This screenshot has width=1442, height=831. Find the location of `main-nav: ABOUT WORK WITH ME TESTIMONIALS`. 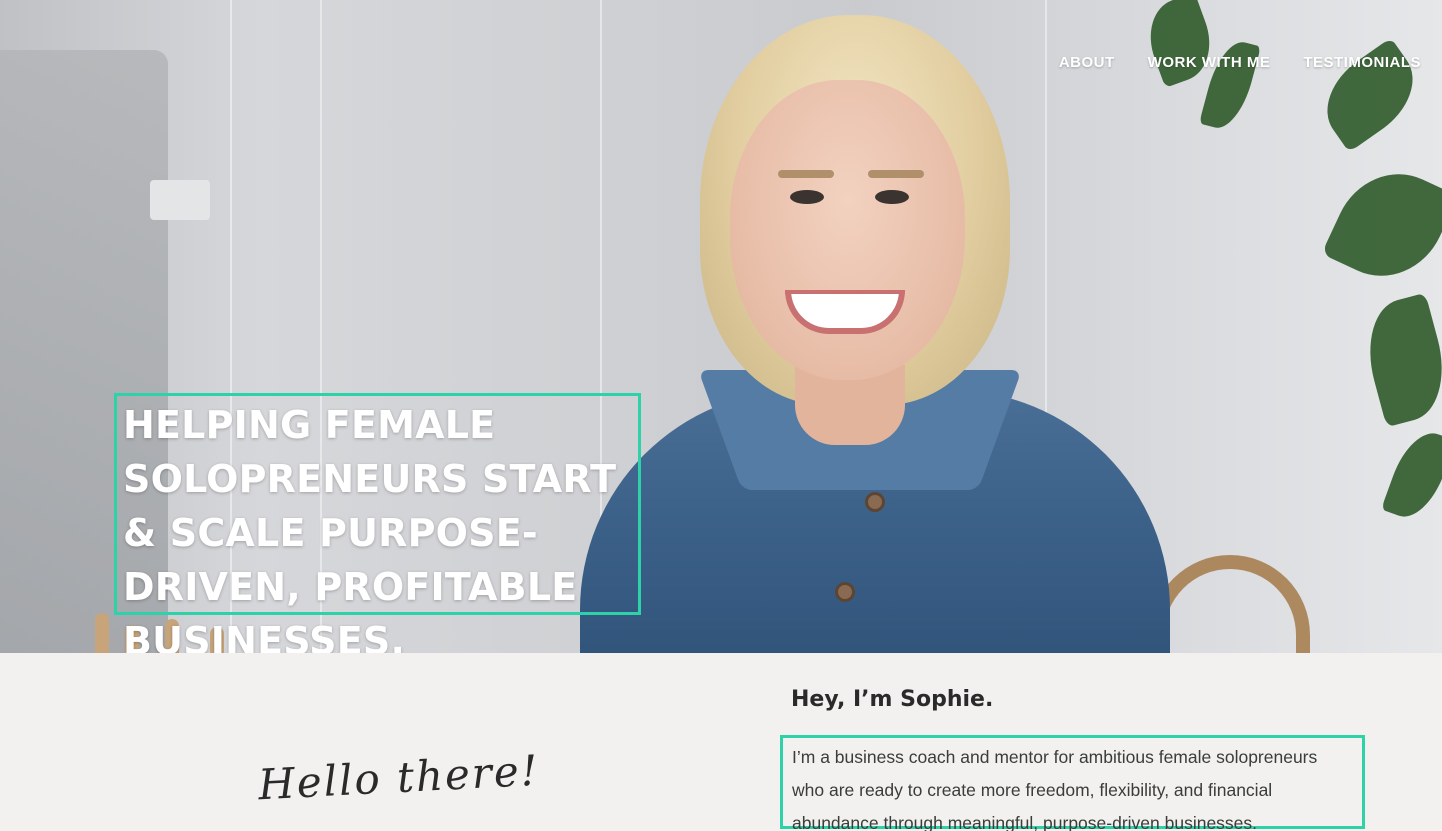

main-nav: ABOUT WORK WITH ME TESTIMONIALS is located at coordinates (1240, 62).